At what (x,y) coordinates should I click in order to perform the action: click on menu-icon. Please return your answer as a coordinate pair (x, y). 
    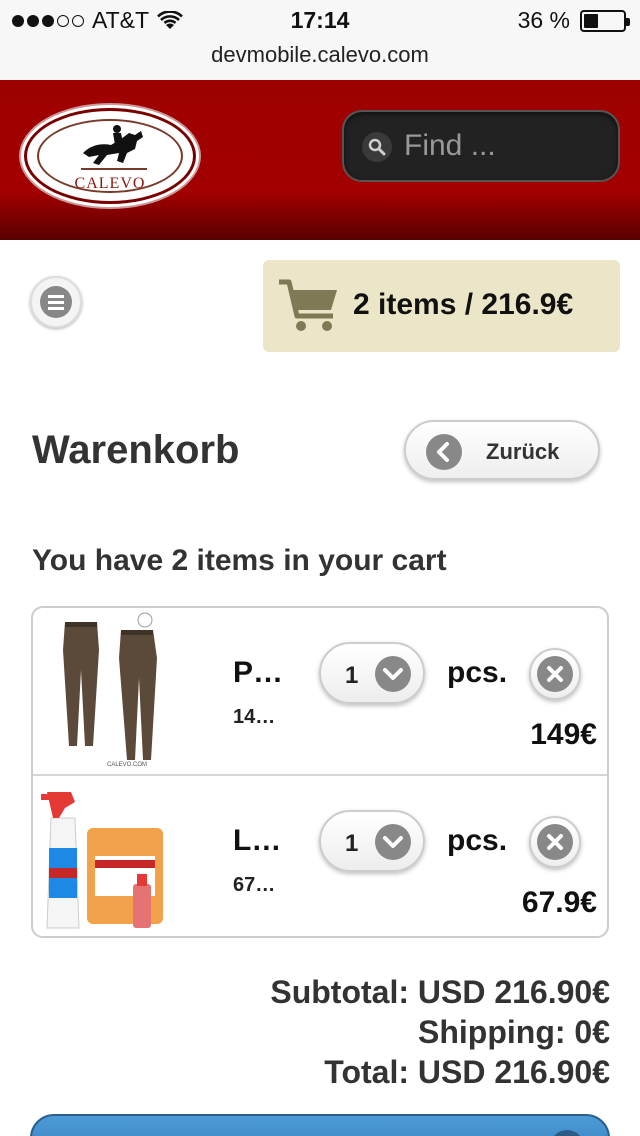
    Looking at the image, I should click on (56, 302).